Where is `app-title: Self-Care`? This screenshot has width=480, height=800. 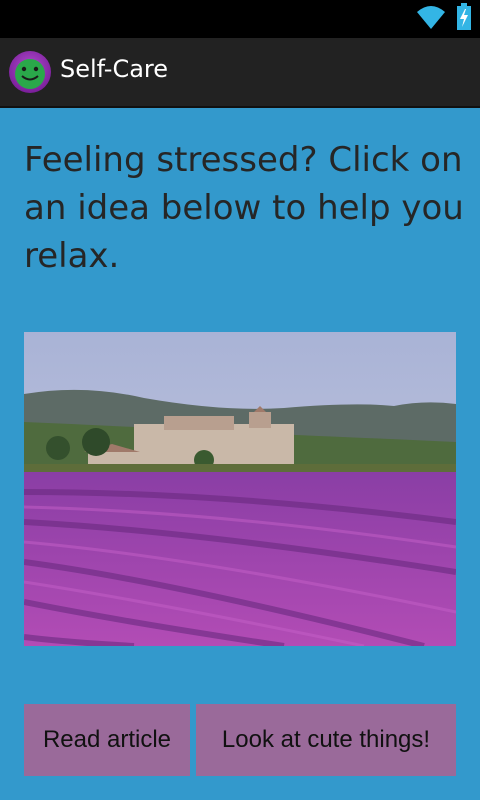 app-title: Self-Care is located at coordinates (114, 69).